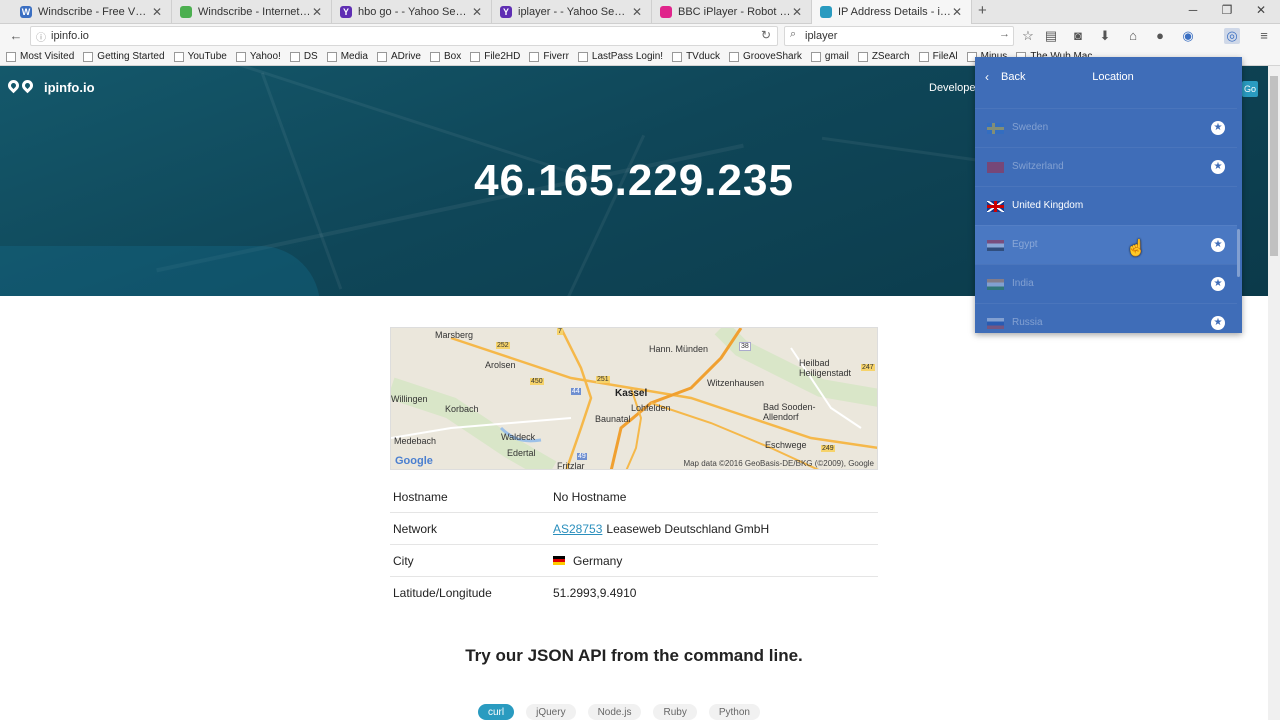  I want to click on asn-link: AS28753, so click(577, 529).